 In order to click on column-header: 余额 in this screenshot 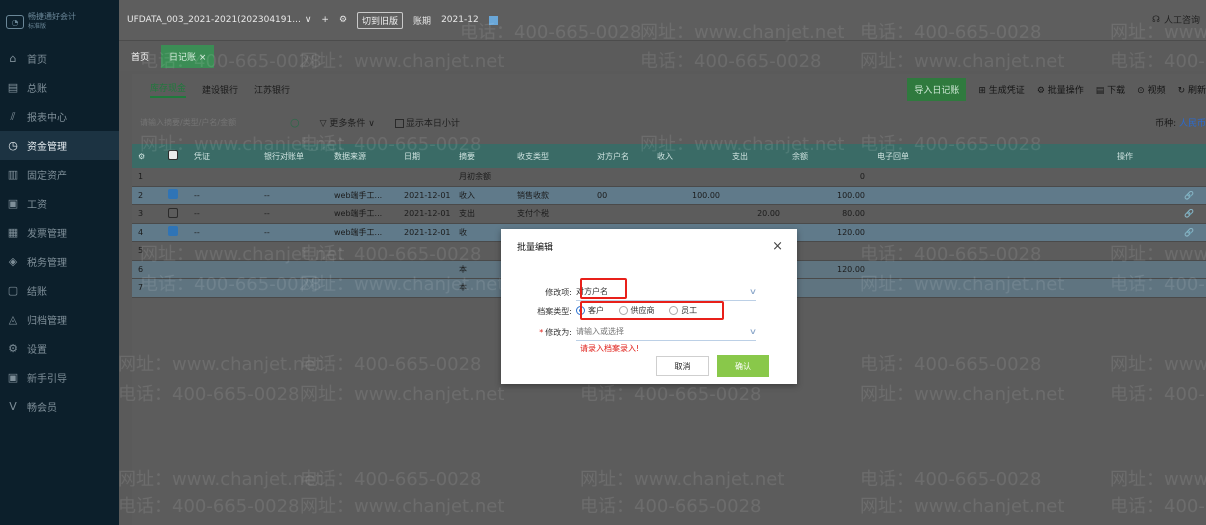, I will do `click(800, 156)`.